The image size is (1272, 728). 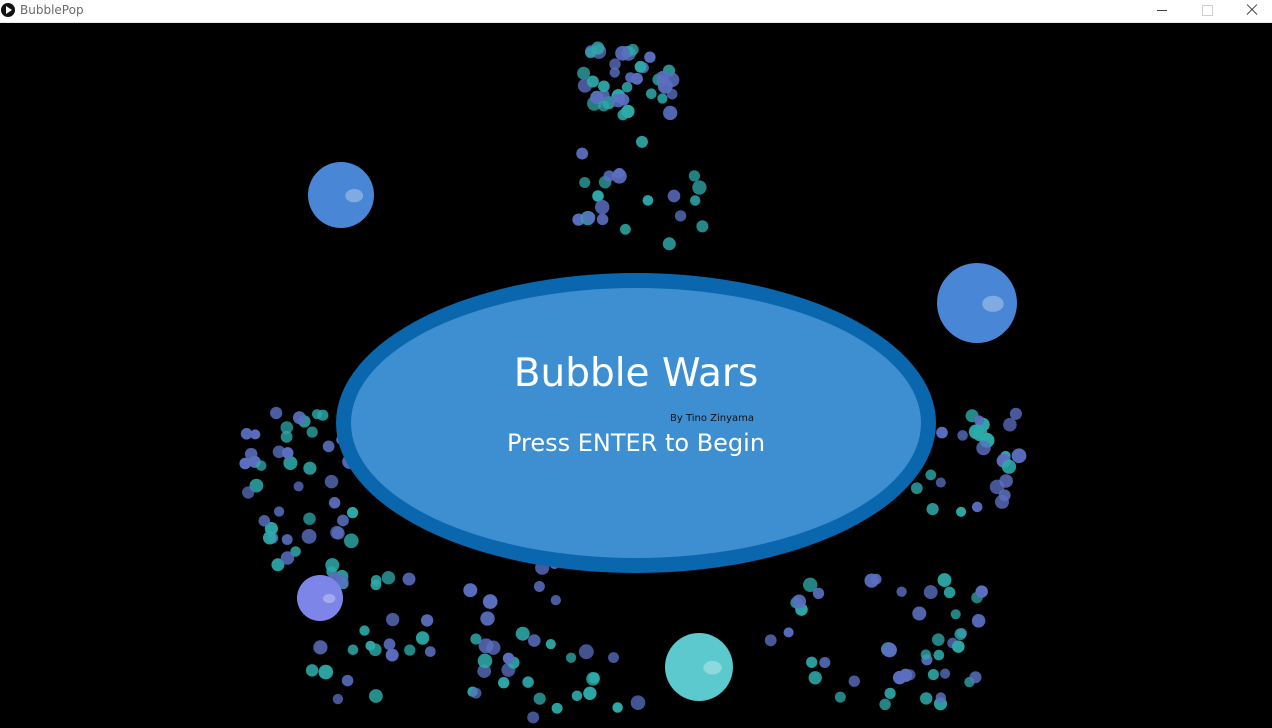 What do you see at coordinates (1162, 11) in the screenshot?
I see `minimize-button` at bounding box center [1162, 11].